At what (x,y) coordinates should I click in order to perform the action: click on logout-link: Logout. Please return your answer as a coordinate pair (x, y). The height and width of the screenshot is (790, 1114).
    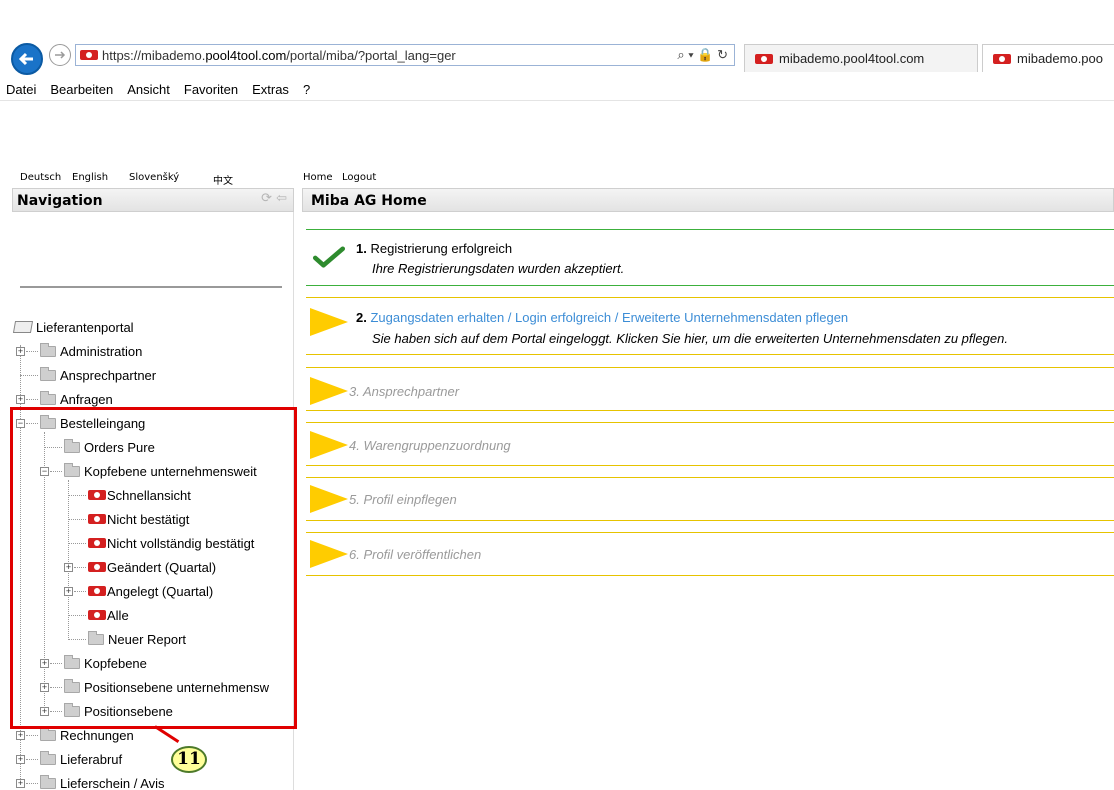
    Looking at the image, I should click on (359, 177).